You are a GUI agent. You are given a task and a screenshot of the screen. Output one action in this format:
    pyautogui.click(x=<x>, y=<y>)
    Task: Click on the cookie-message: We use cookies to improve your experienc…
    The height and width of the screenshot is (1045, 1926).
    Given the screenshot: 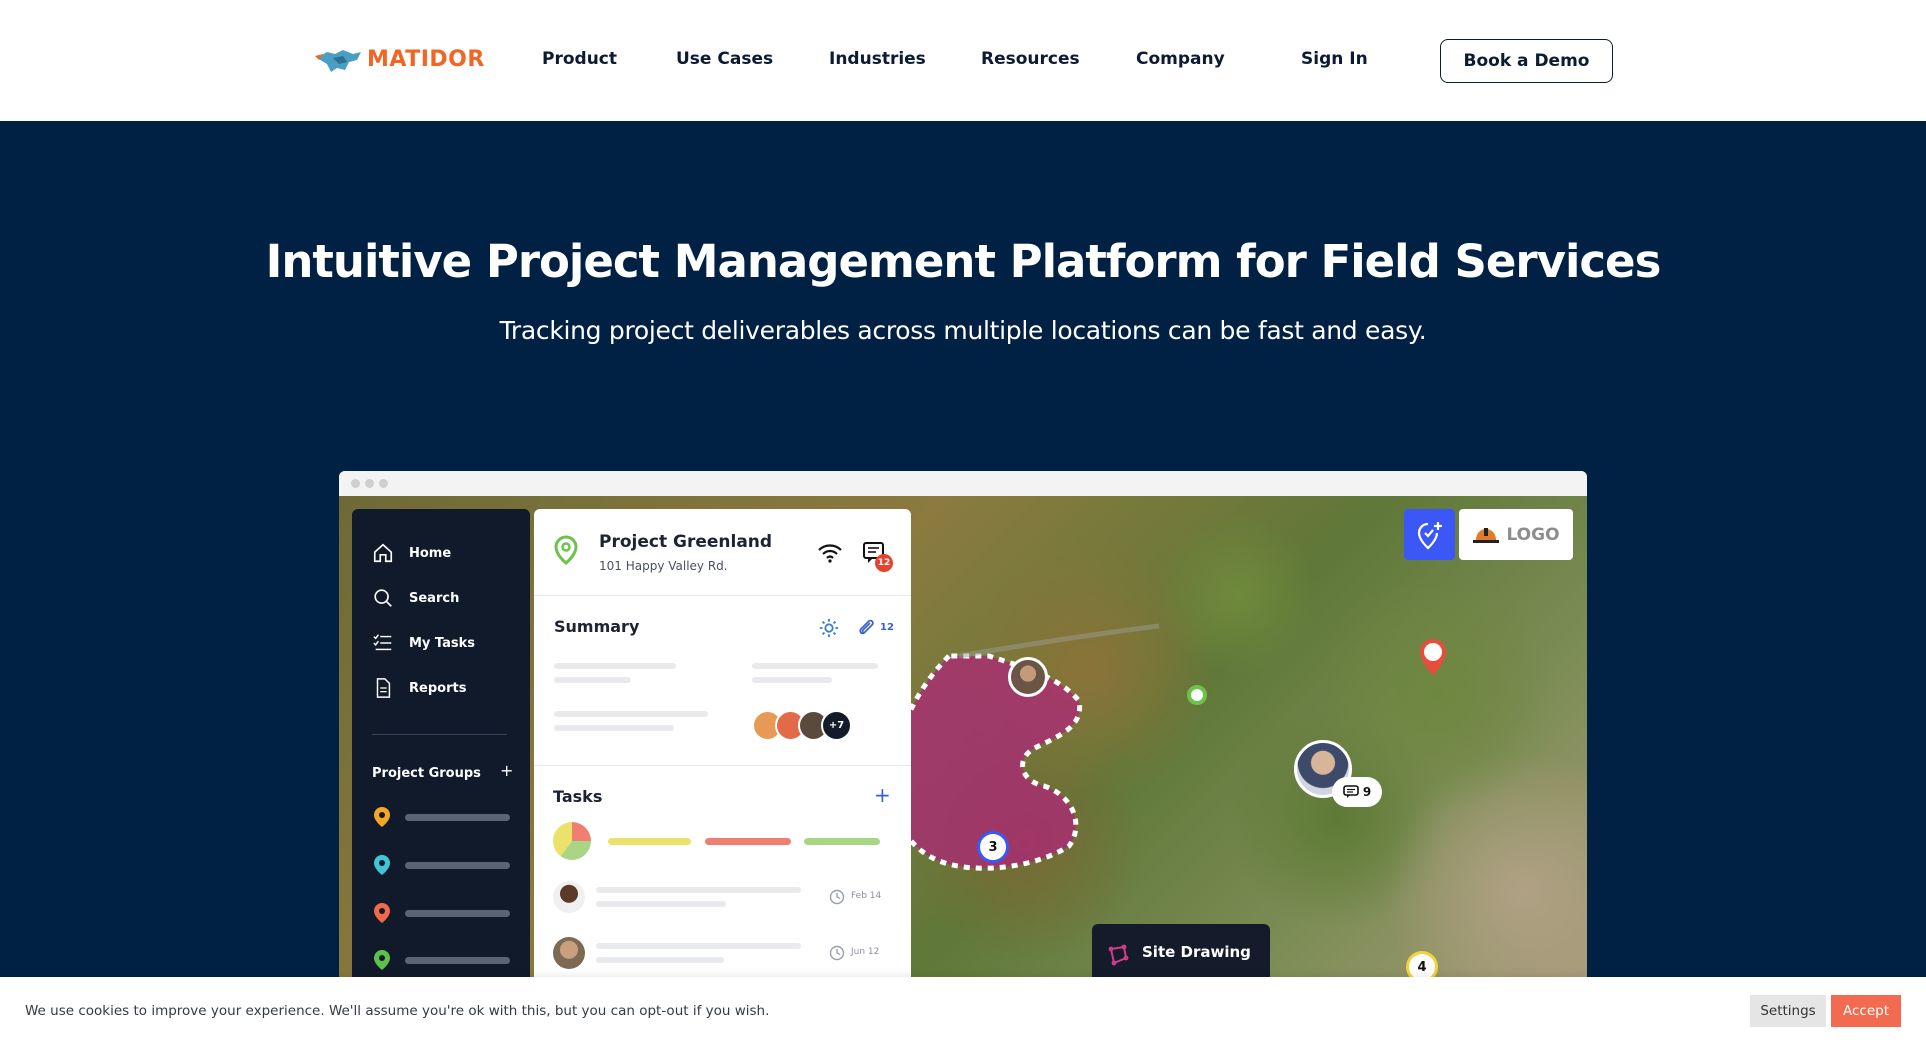 What is the action you would take?
    pyautogui.click(x=397, y=1011)
    